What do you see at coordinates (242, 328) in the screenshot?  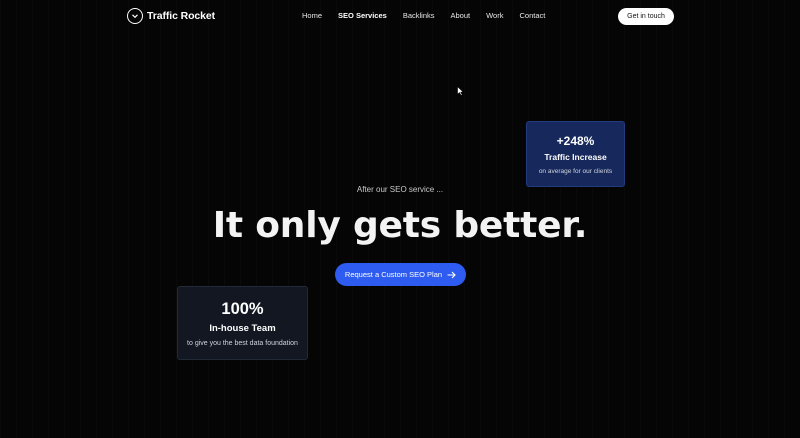 I see `stat-label: In-house Team` at bounding box center [242, 328].